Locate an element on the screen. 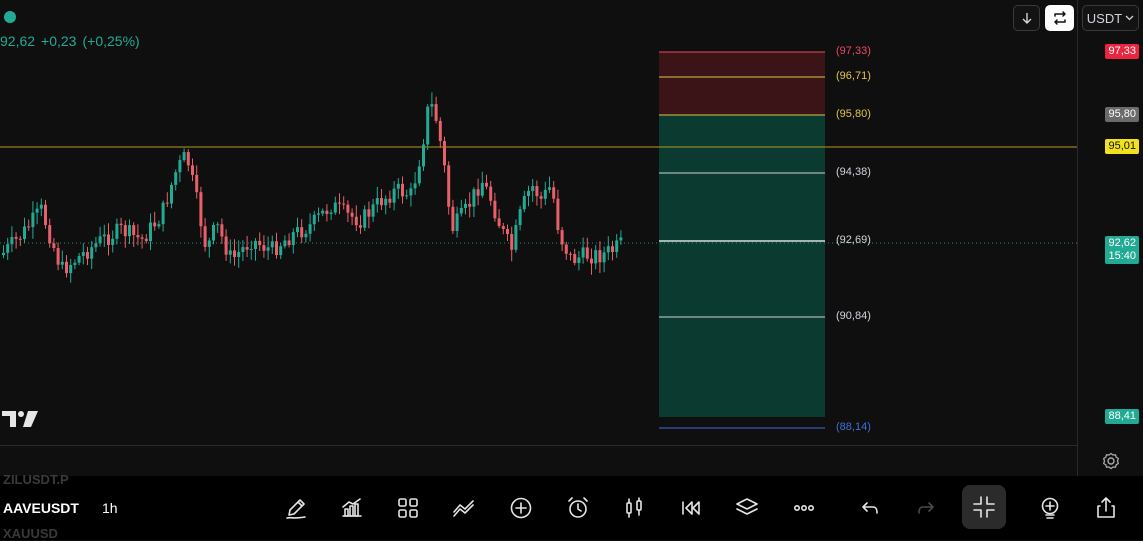 This screenshot has height=541, width=1143. scroll-down-button is located at coordinates (1026, 18).